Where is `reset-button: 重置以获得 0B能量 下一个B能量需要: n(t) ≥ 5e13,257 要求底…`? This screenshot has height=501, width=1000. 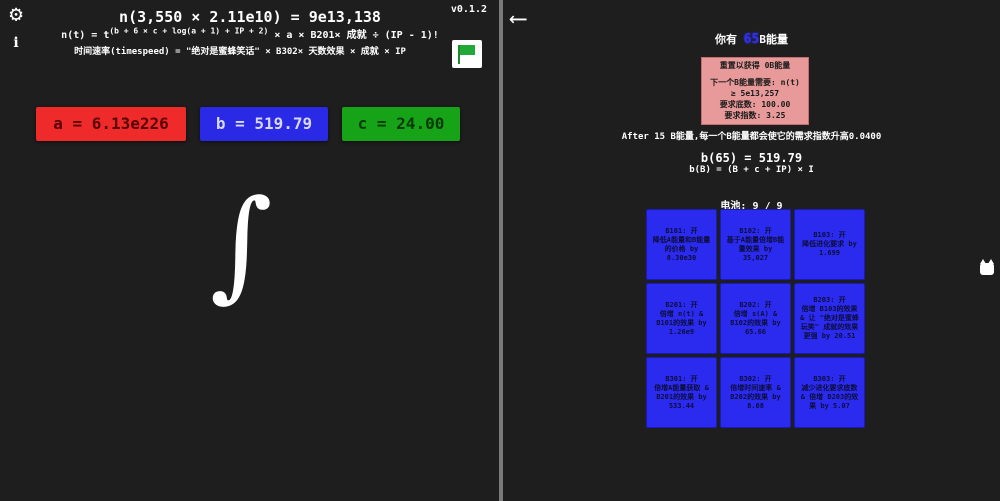
reset-button: 重置以获得 0B能量 下一个B能量需要: n(t) ≥ 5e13,257 要求底… is located at coordinates (755, 91).